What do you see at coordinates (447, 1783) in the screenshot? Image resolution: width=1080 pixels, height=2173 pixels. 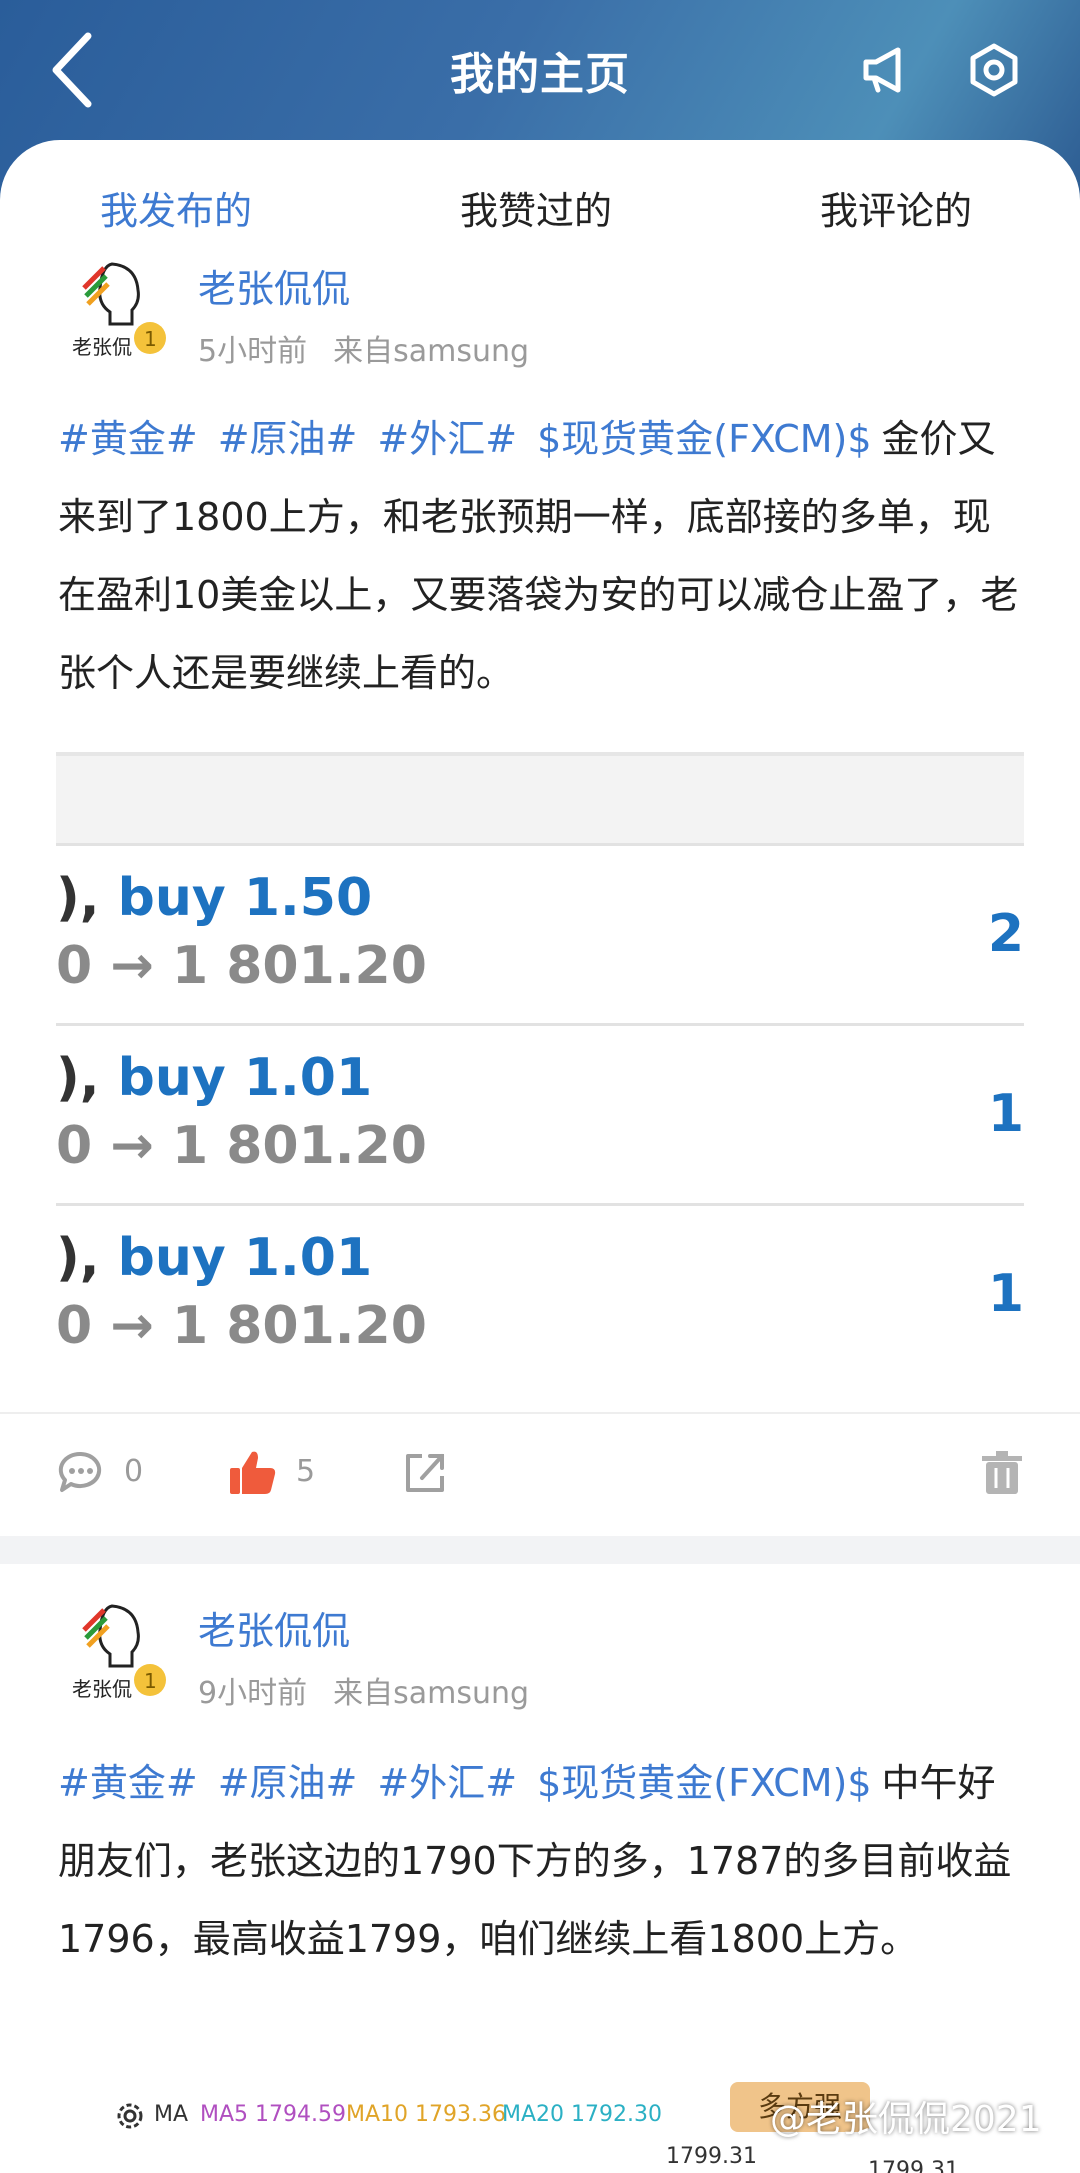 I see `topic-tag: #外汇#` at bounding box center [447, 1783].